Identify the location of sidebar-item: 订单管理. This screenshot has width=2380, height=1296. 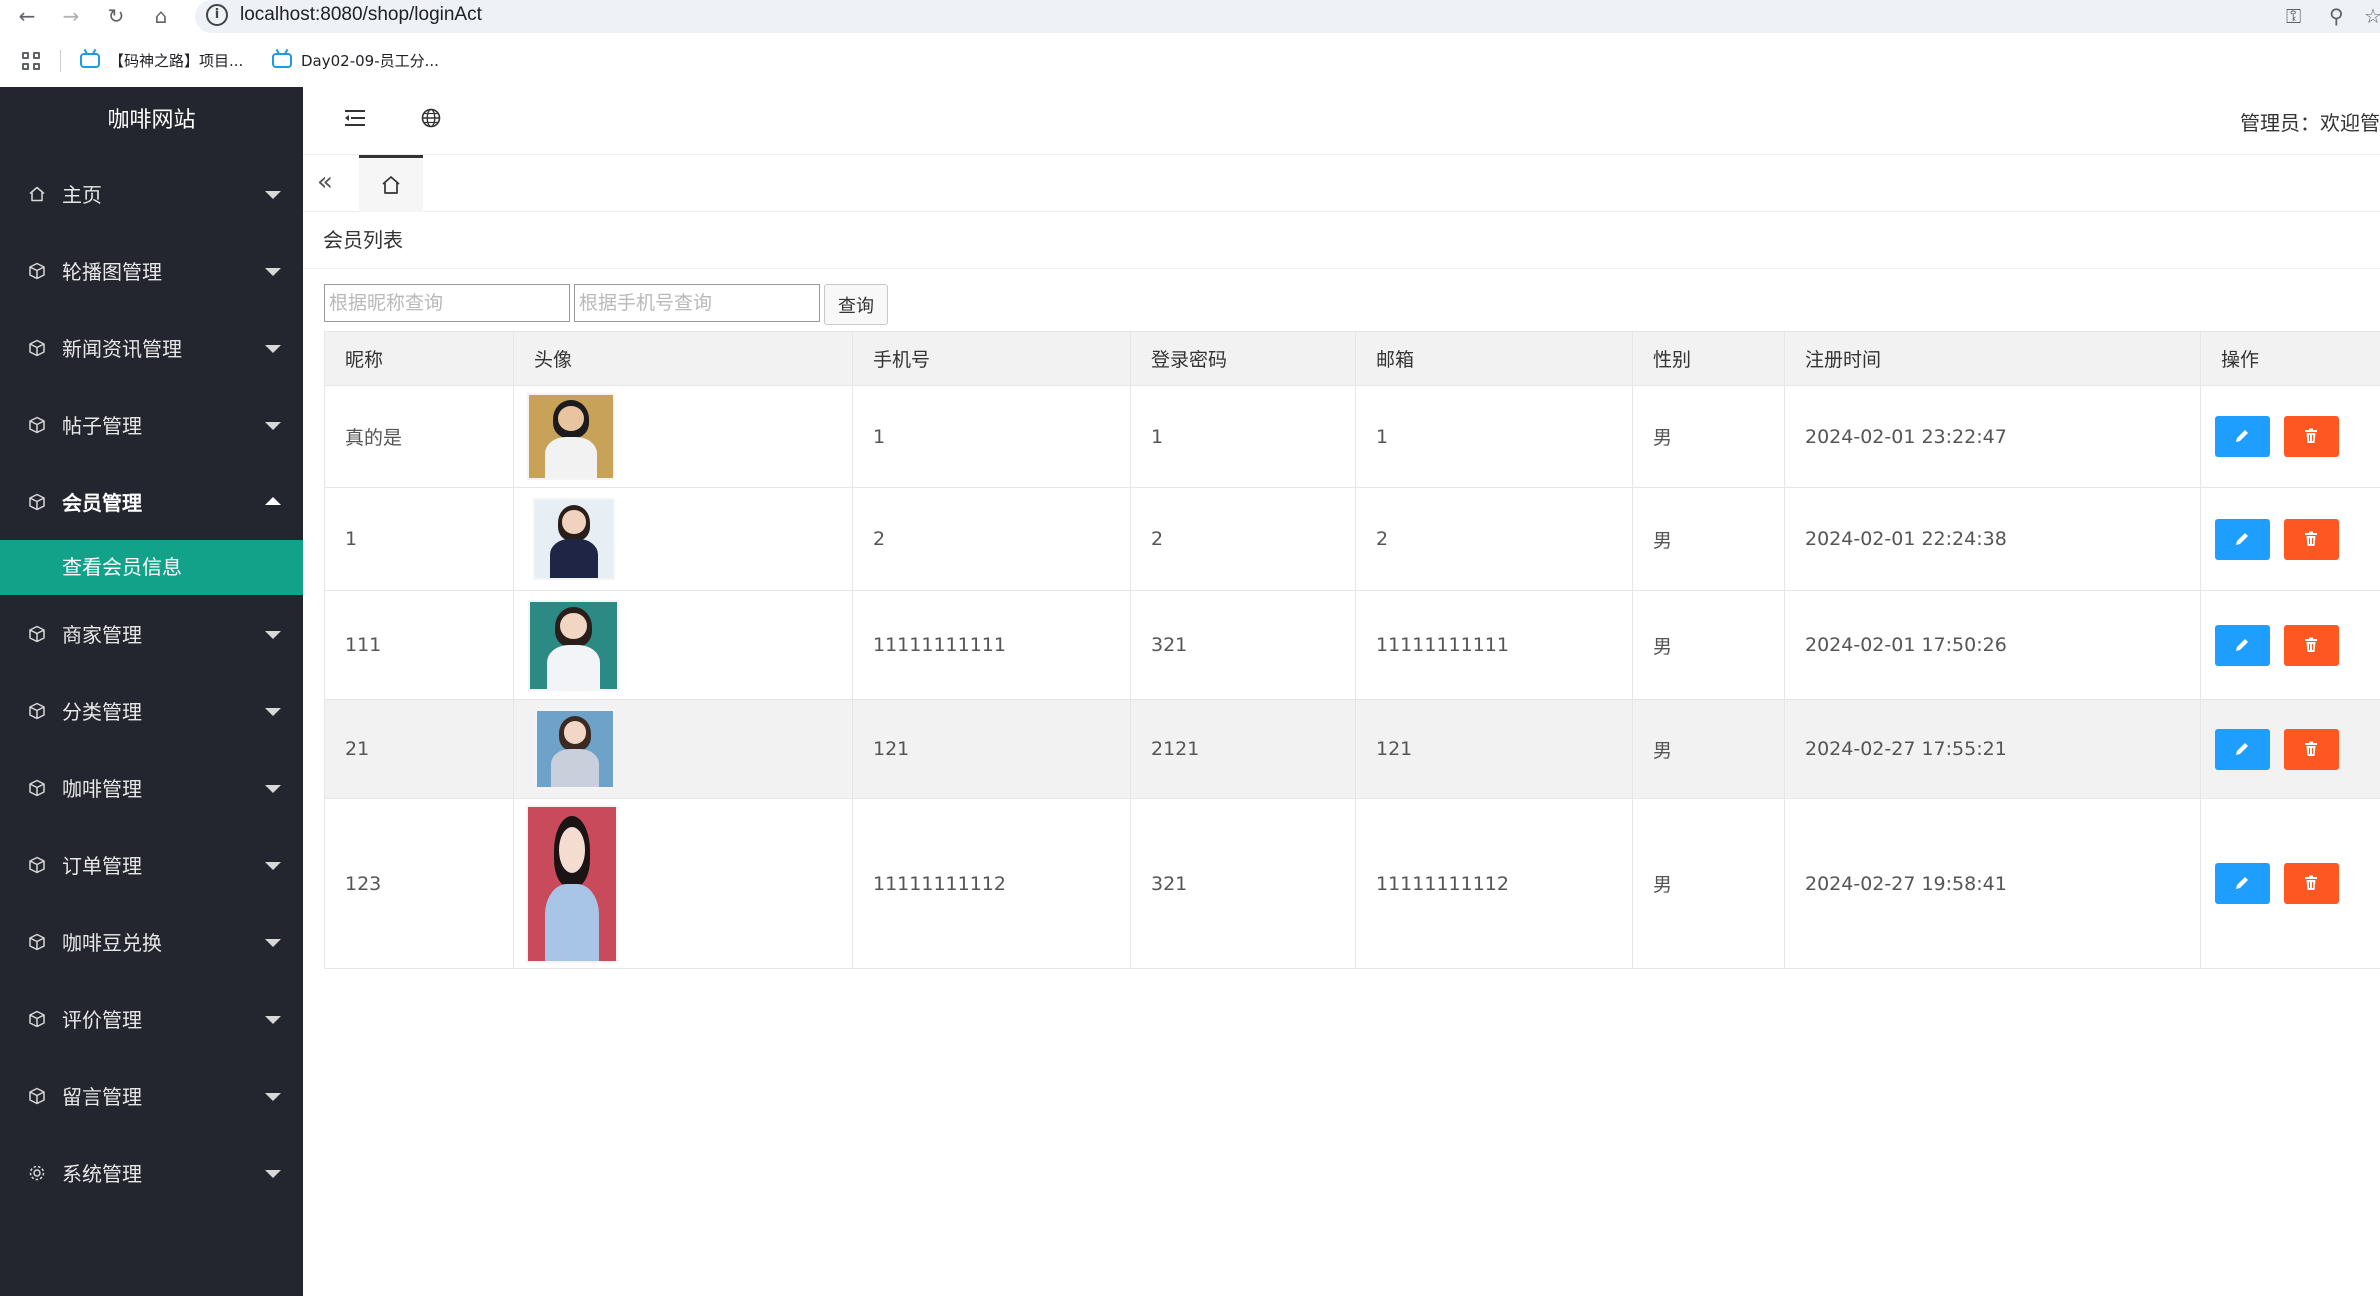
(151, 864).